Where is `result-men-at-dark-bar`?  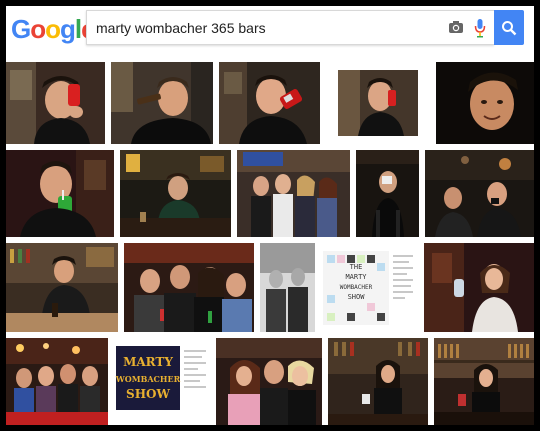 result-men-at-dark-bar is located at coordinates (479, 193).